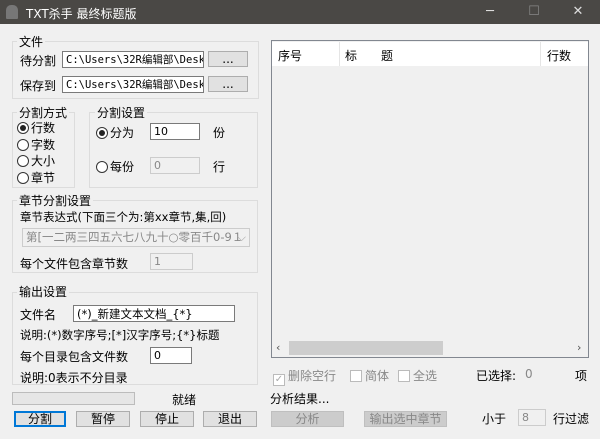 This screenshot has width=600, height=439. I want to click on maximize-button: ☐, so click(534, 12).